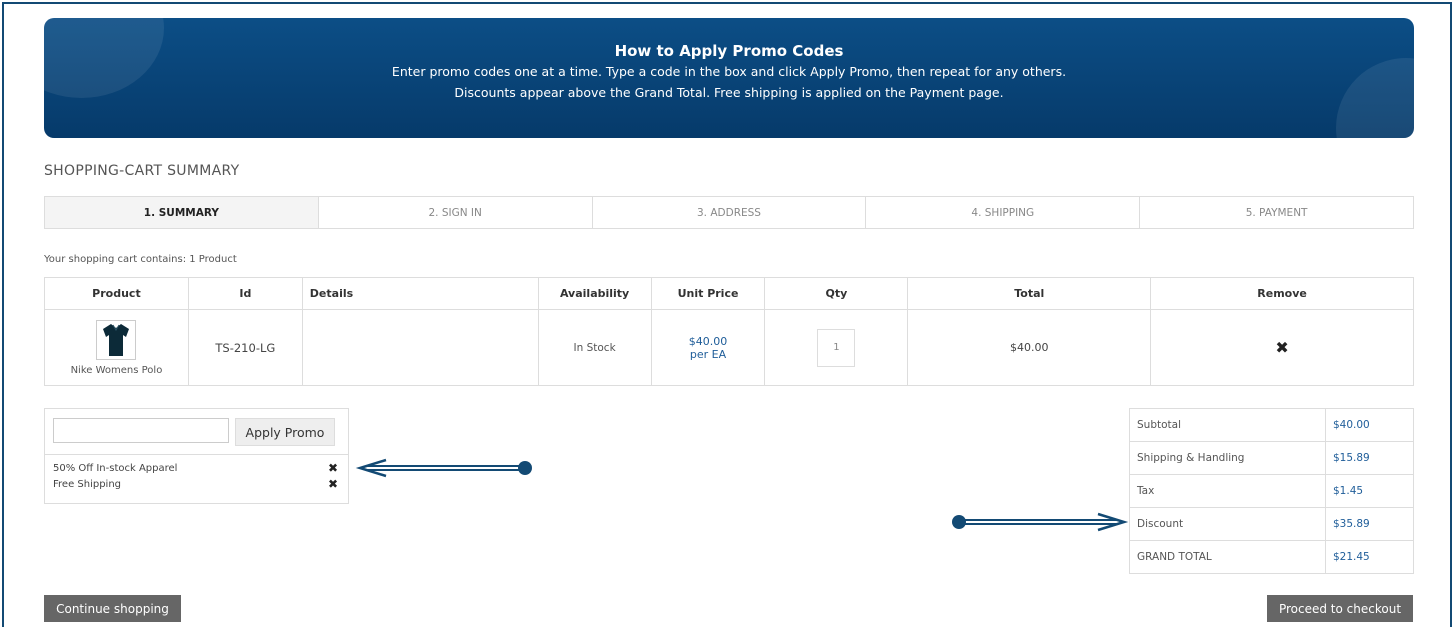 Image resolution: width=1454 pixels, height=627 pixels. I want to click on subtotal-value: $40.00, so click(1369, 425).